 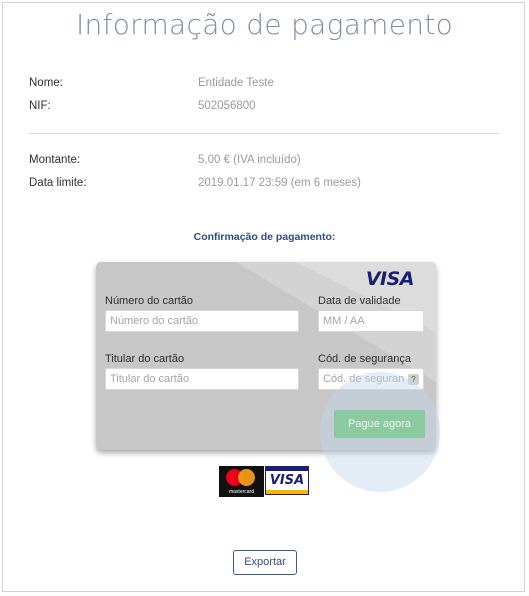 What do you see at coordinates (379, 424) in the screenshot?
I see `pay-now-button: Pague agora` at bounding box center [379, 424].